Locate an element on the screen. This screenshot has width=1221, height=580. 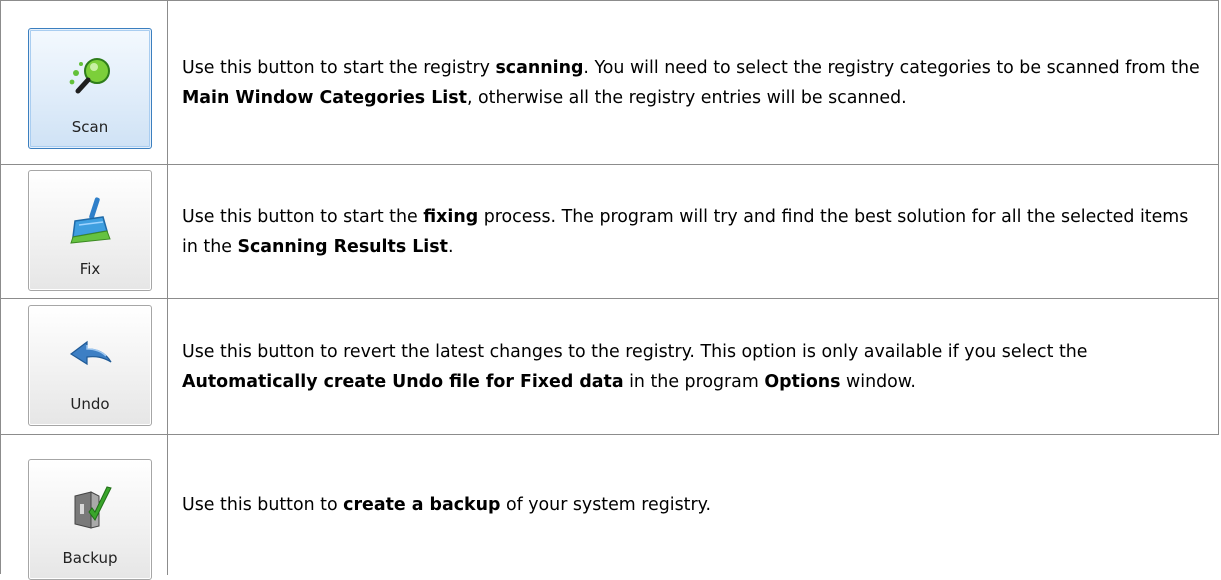
backup-check-icon is located at coordinates (93, 507).